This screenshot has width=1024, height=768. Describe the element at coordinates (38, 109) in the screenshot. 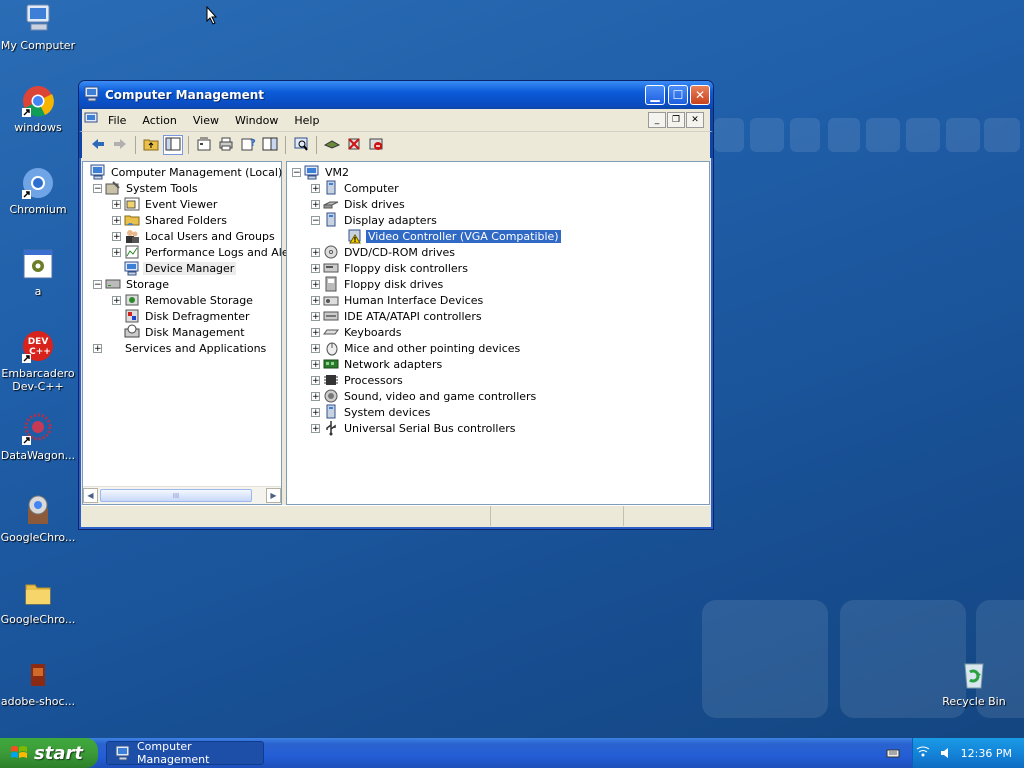

I see `desktop-icon-windows: windows` at that location.